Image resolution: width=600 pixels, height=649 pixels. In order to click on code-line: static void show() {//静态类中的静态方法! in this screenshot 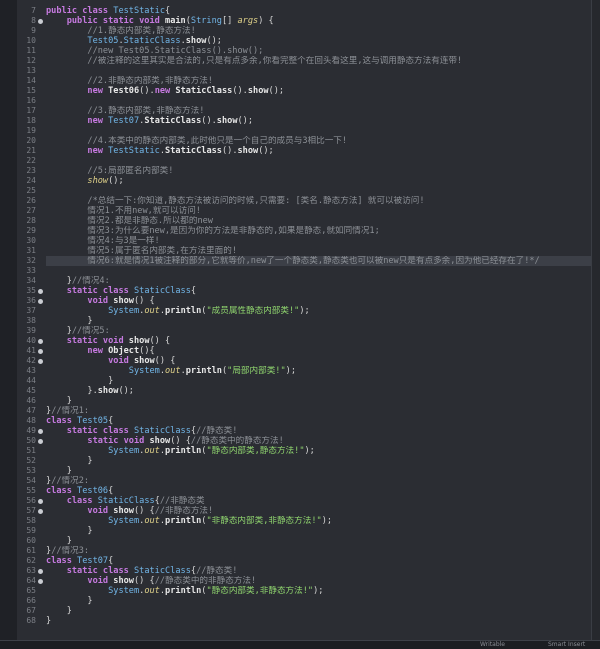, I will do `click(319, 441)`.